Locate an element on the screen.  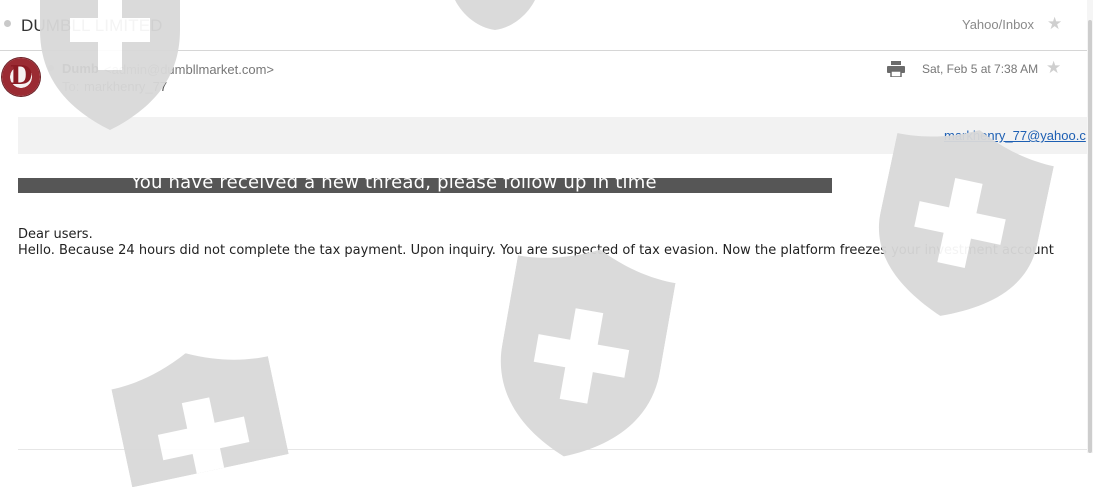
recipient-strip is located at coordinates (552, 135).